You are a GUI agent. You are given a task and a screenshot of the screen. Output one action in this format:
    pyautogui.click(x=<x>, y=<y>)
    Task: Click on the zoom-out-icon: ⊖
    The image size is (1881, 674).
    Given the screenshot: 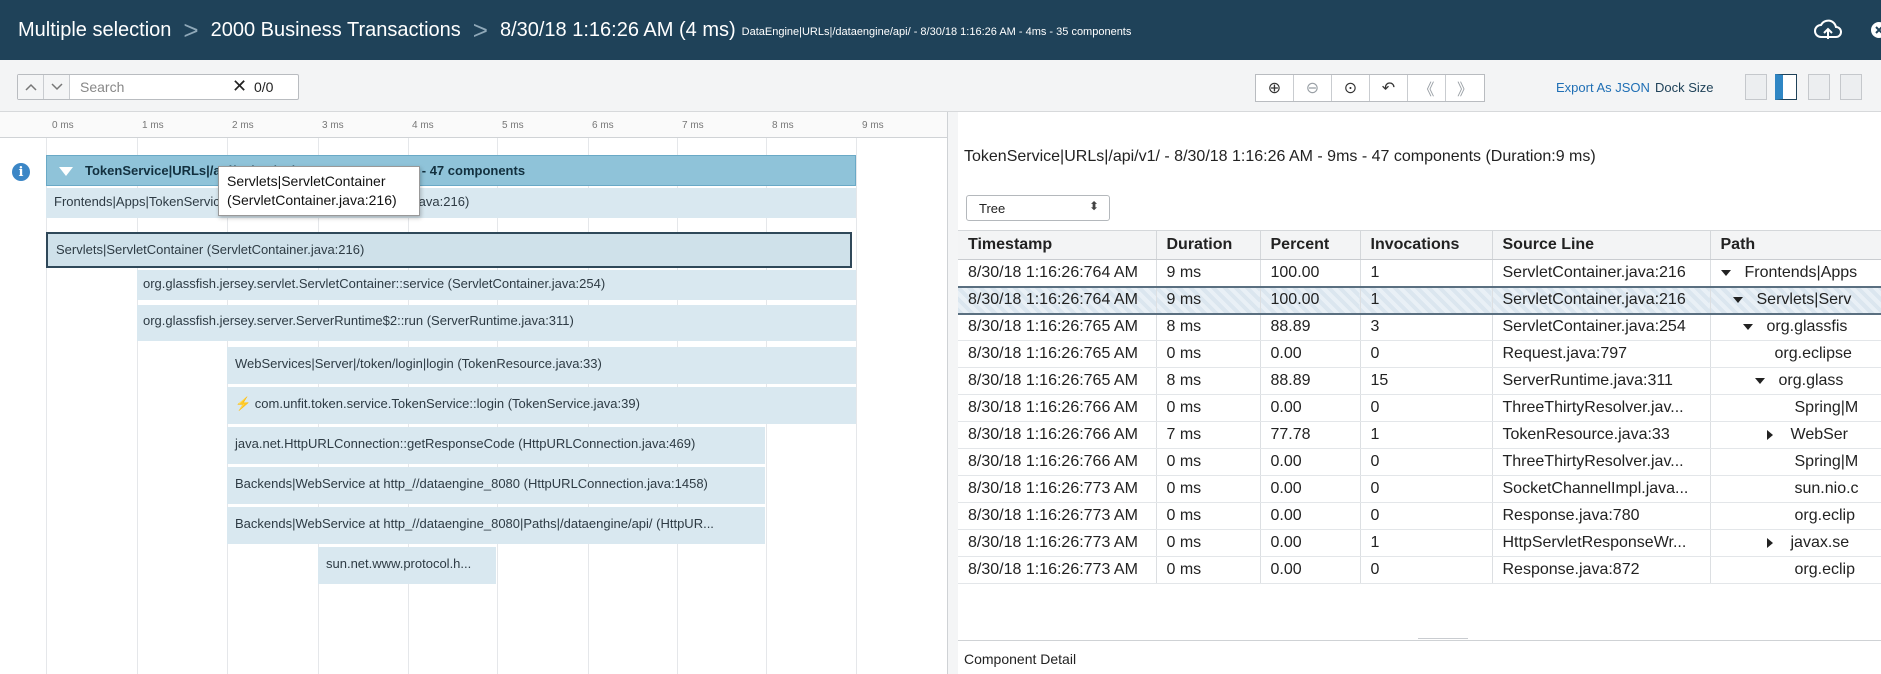 What is the action you would take?
    pyautogui.click(x=1313, y=88)
    